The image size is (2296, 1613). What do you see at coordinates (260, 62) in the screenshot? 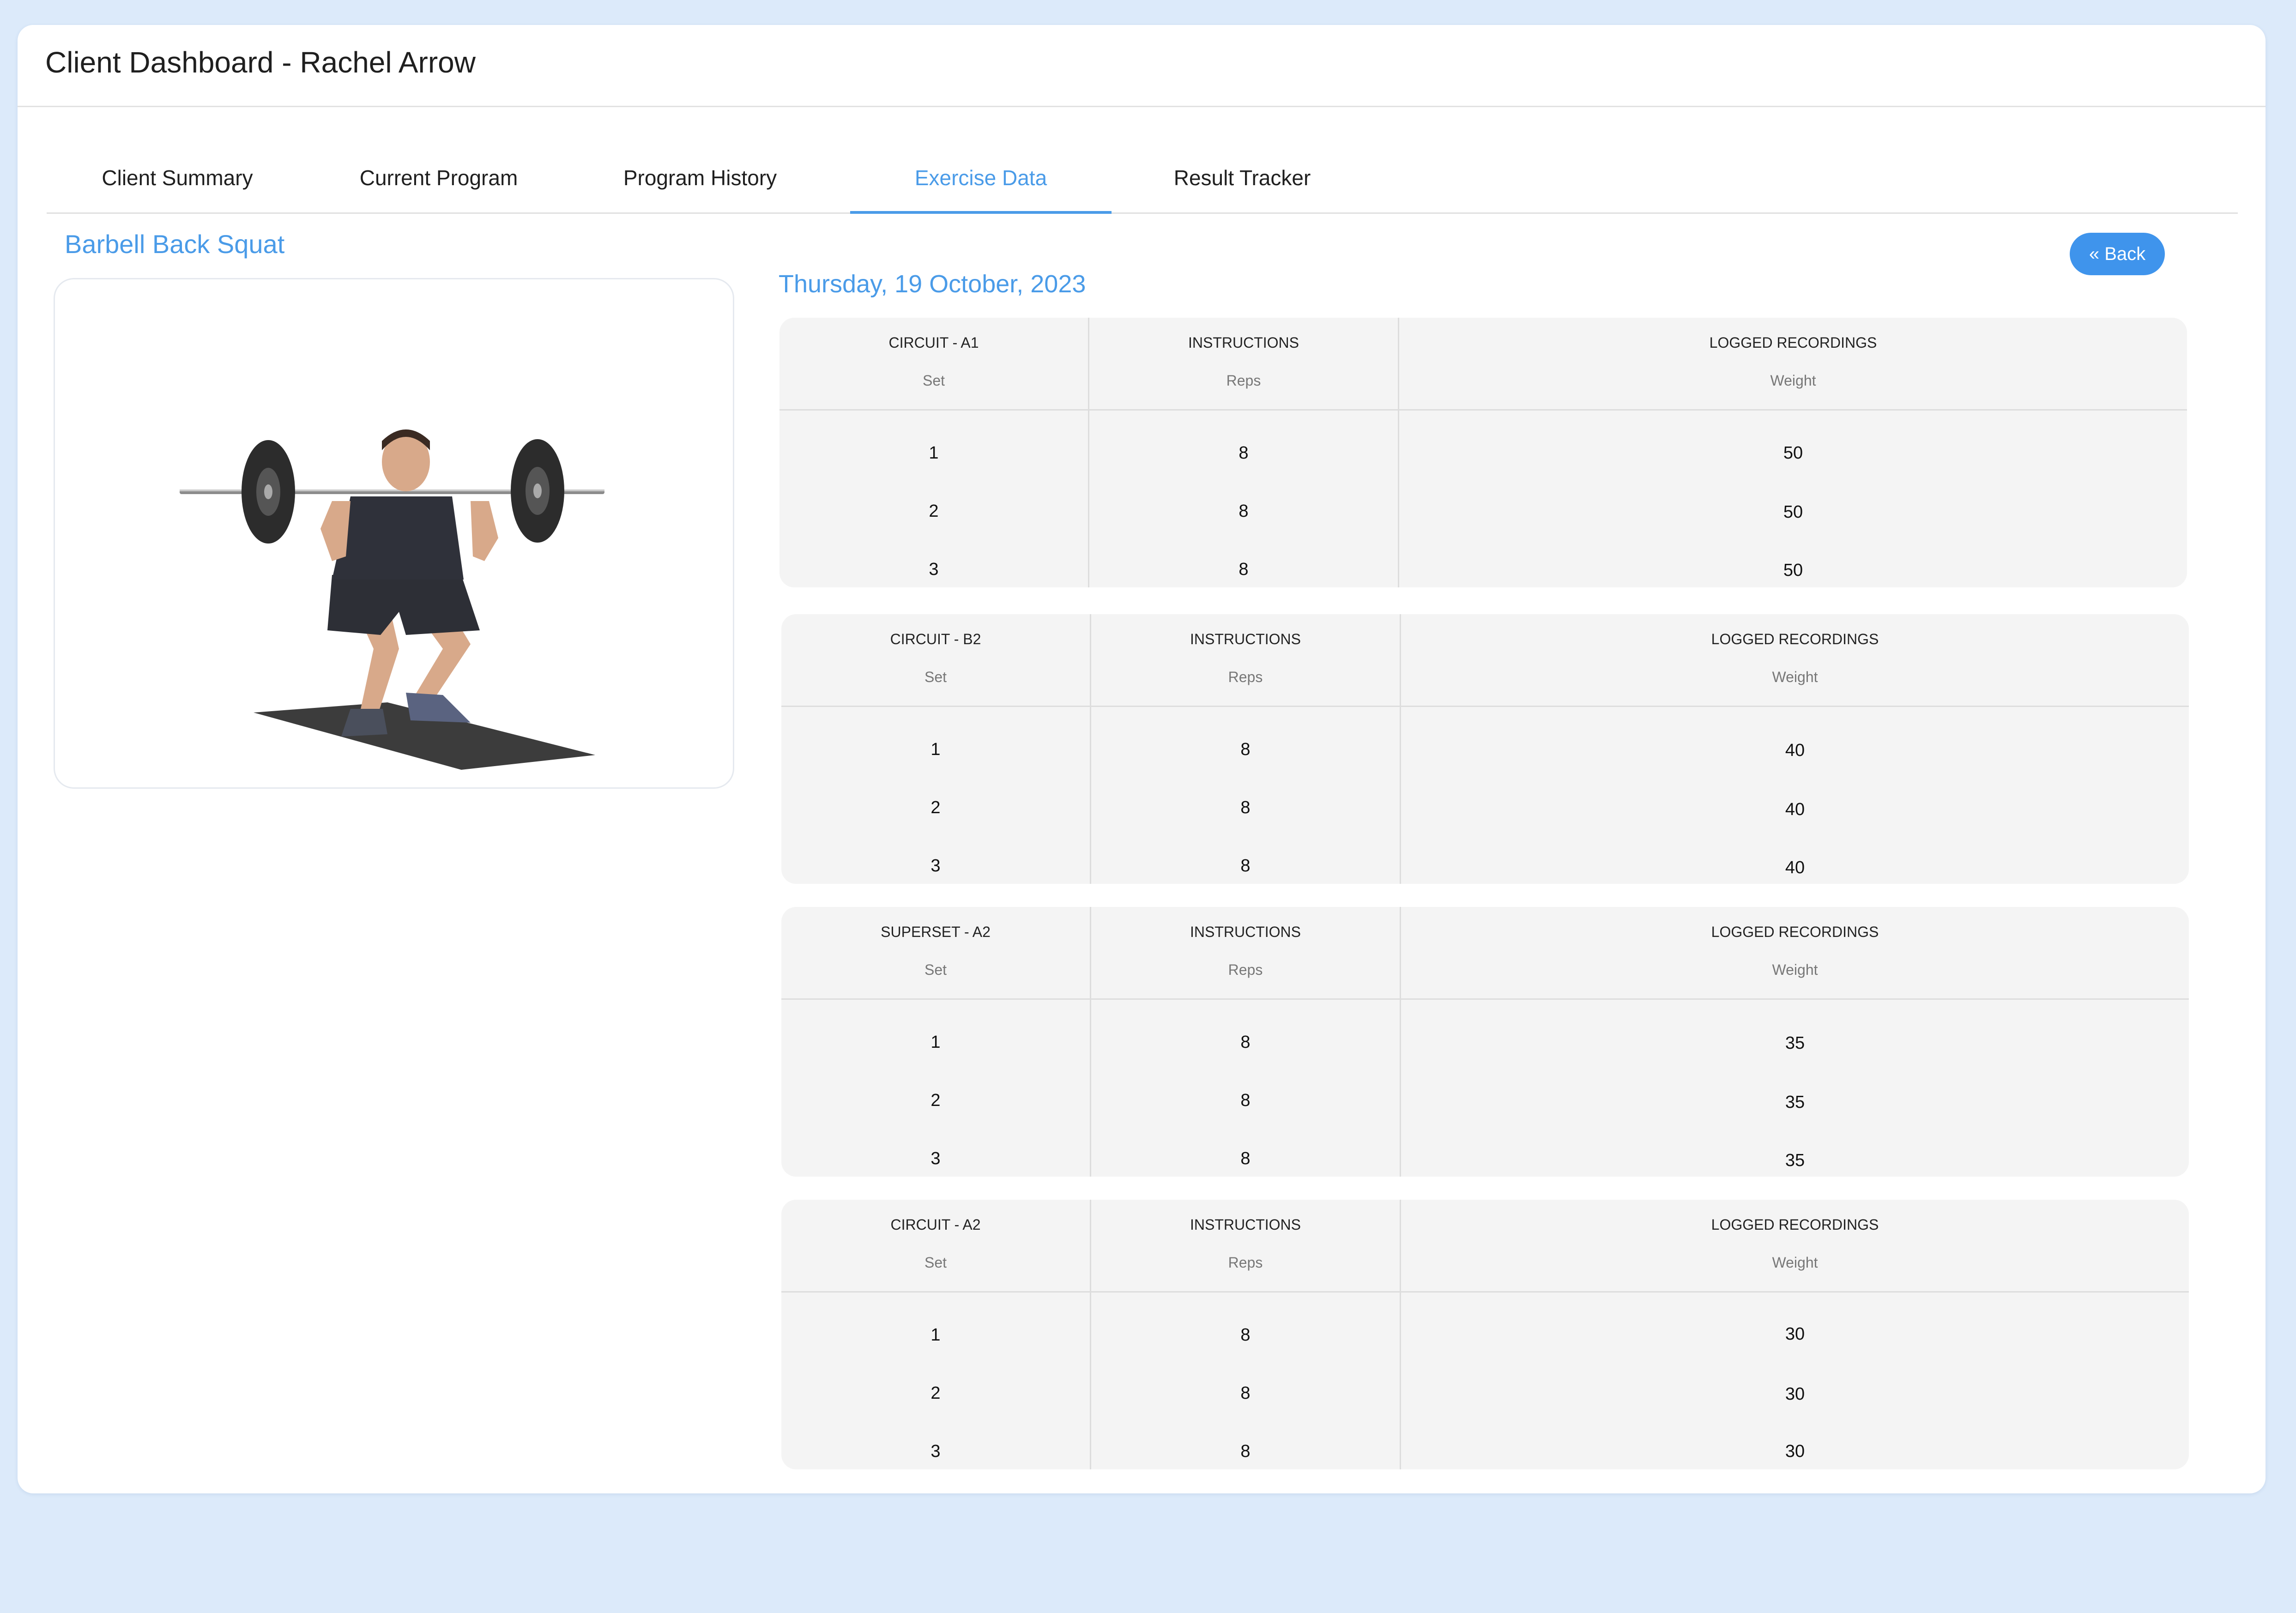
I see `page-title: Client Dashboard - Rachel Arrow` at bounding box center [260, 62].